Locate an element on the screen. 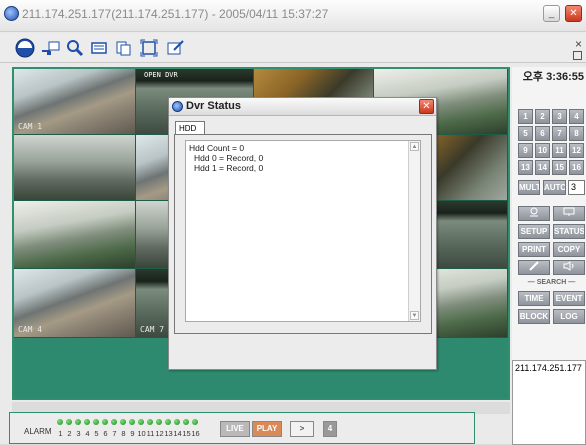 The height and width of the screenshot is (445, 586). camera-cell: CAM 1 is located at coordinates (75, 102).